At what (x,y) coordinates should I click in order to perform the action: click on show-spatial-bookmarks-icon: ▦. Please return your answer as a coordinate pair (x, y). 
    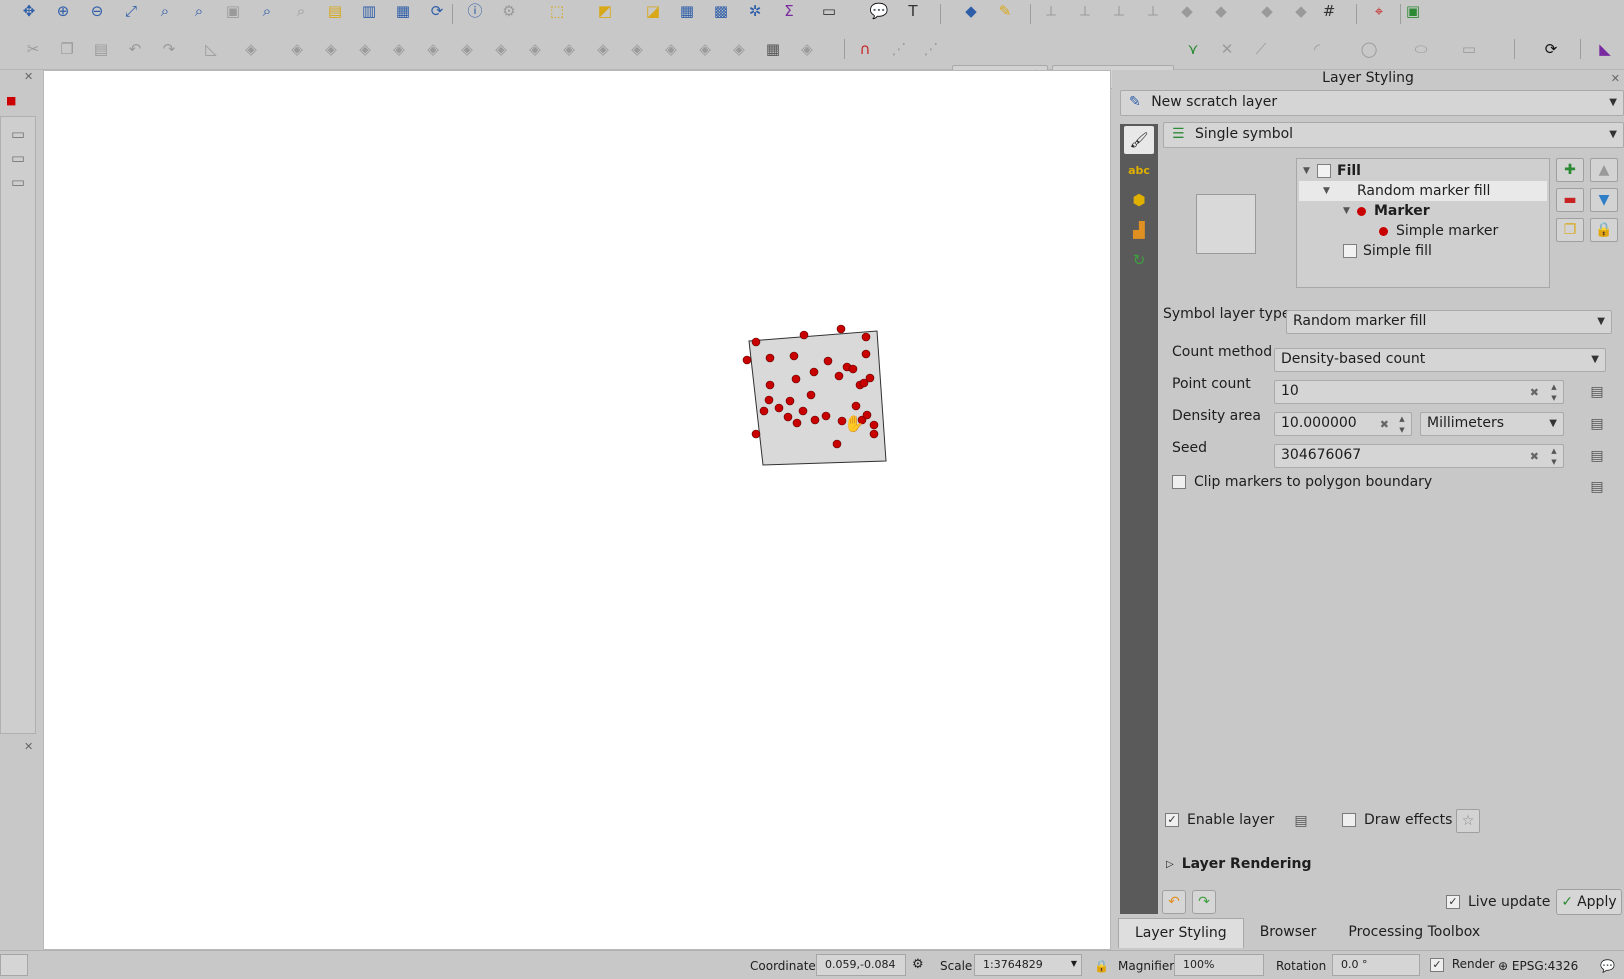
    Looking at the image, I should click on (403, 11).